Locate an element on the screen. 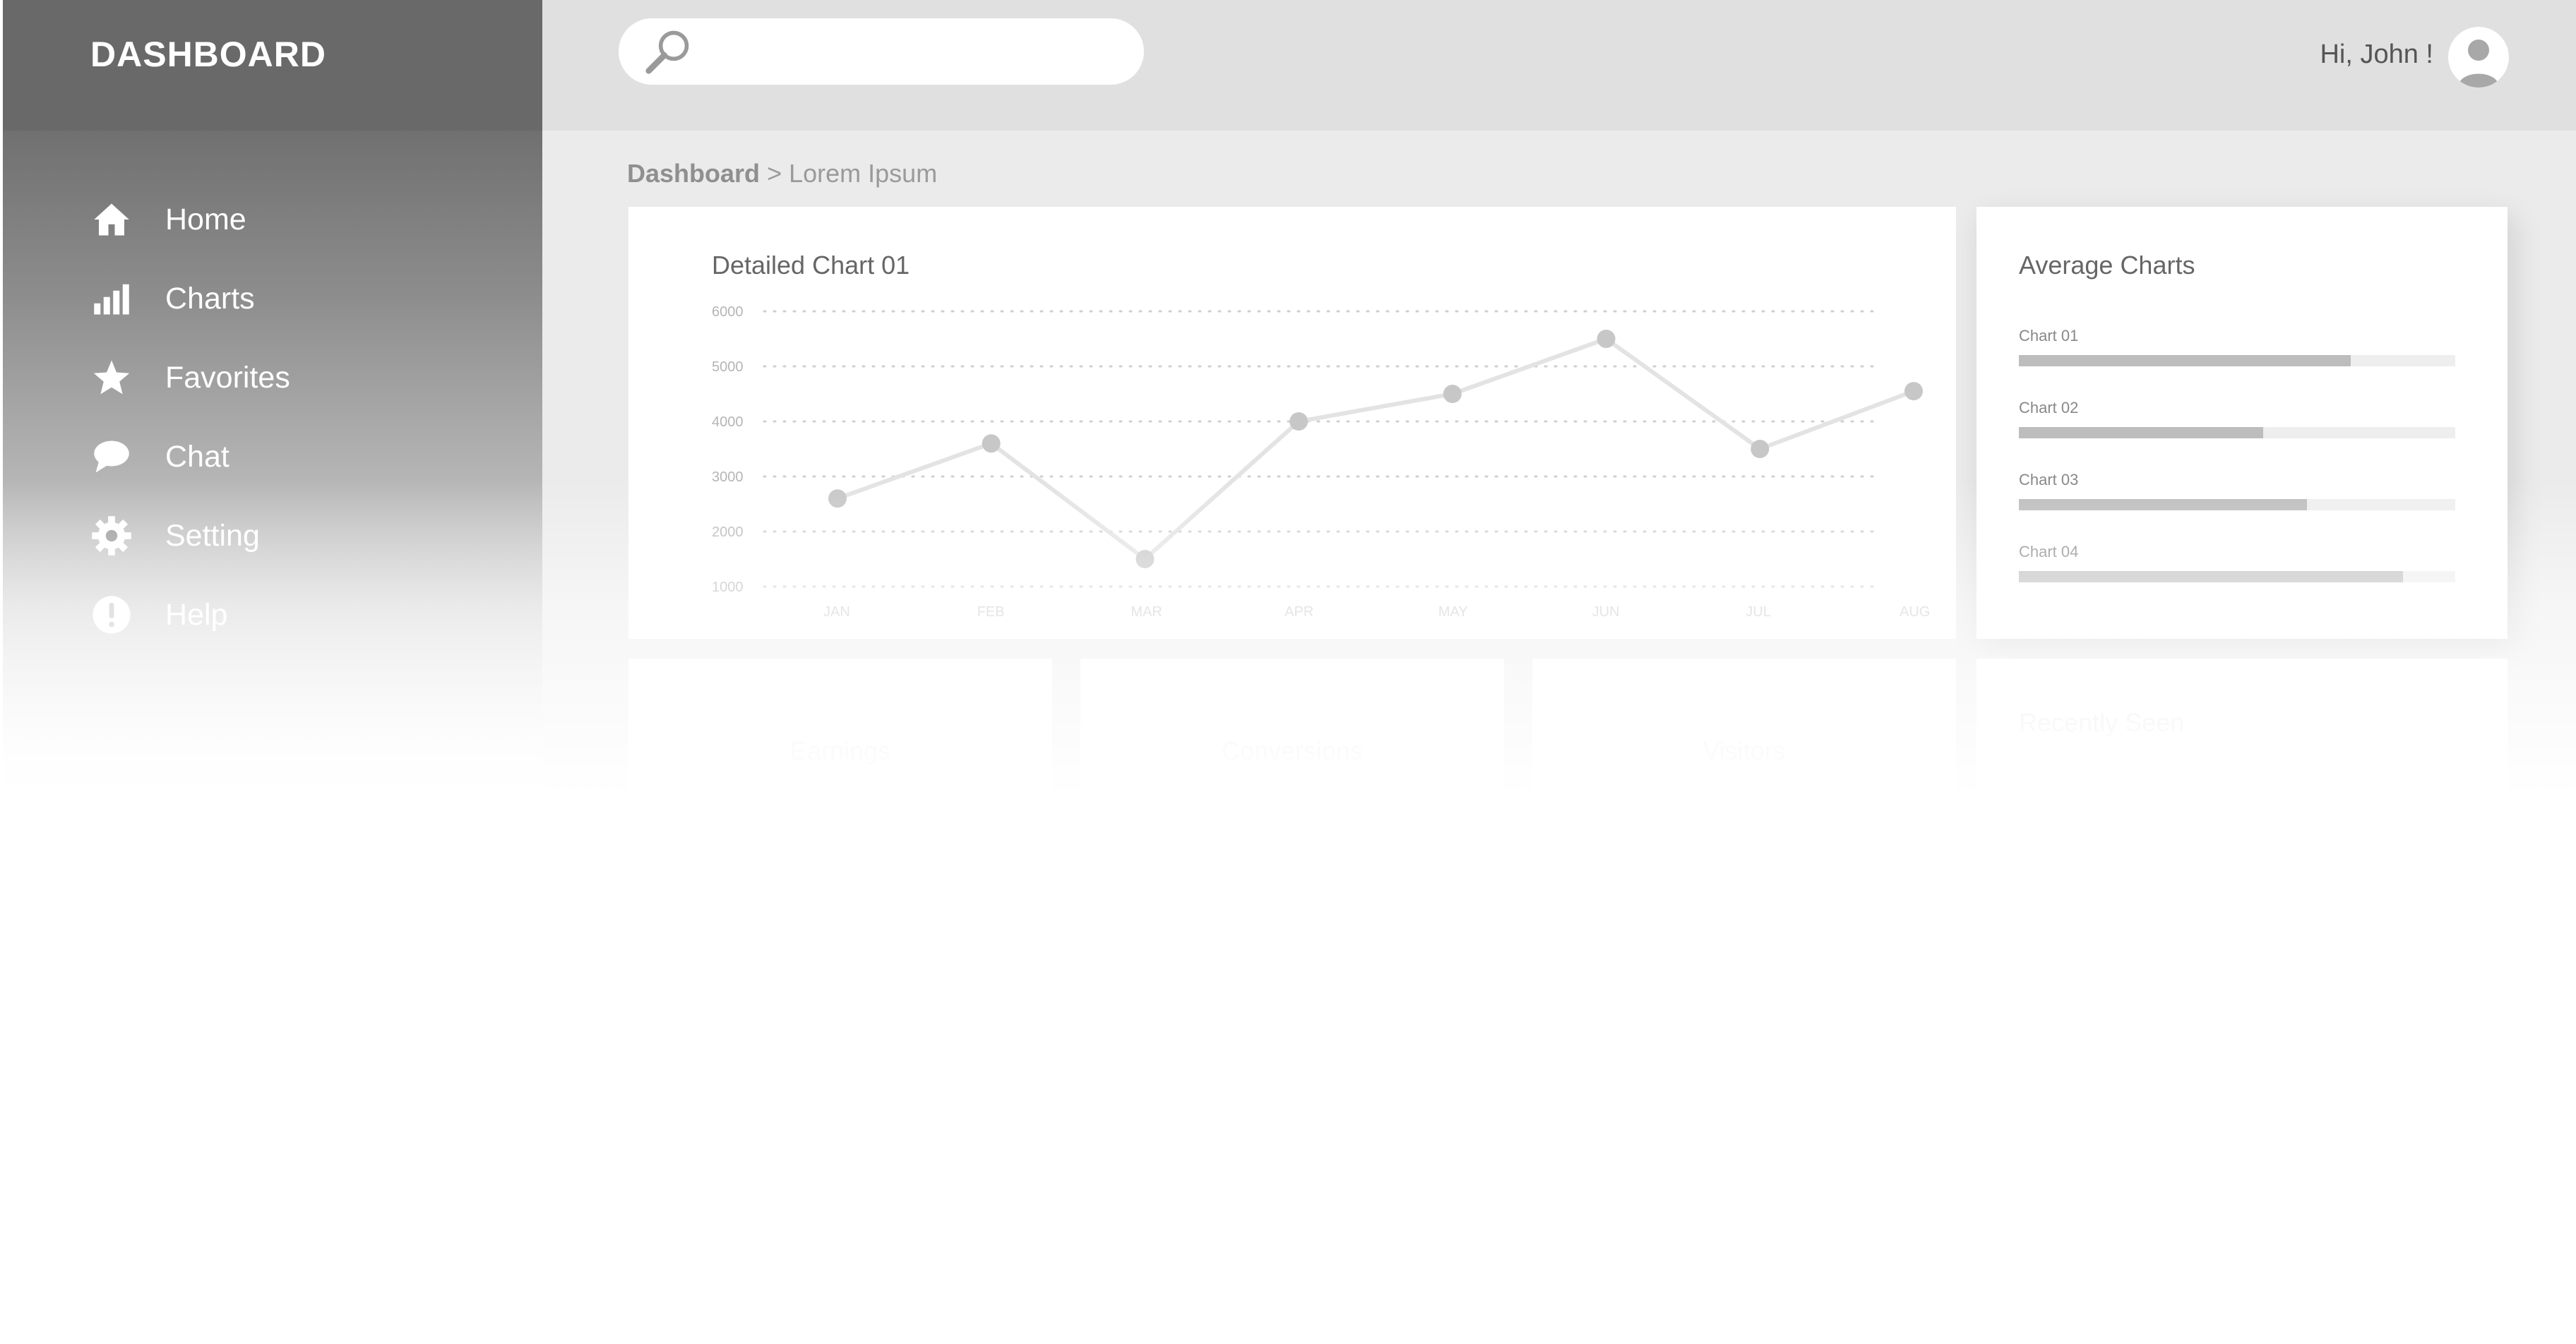 The height and width of the screenshot is (1344, 2576). sidebar-header: DASHBOARD is located at coordinates (272, 66).